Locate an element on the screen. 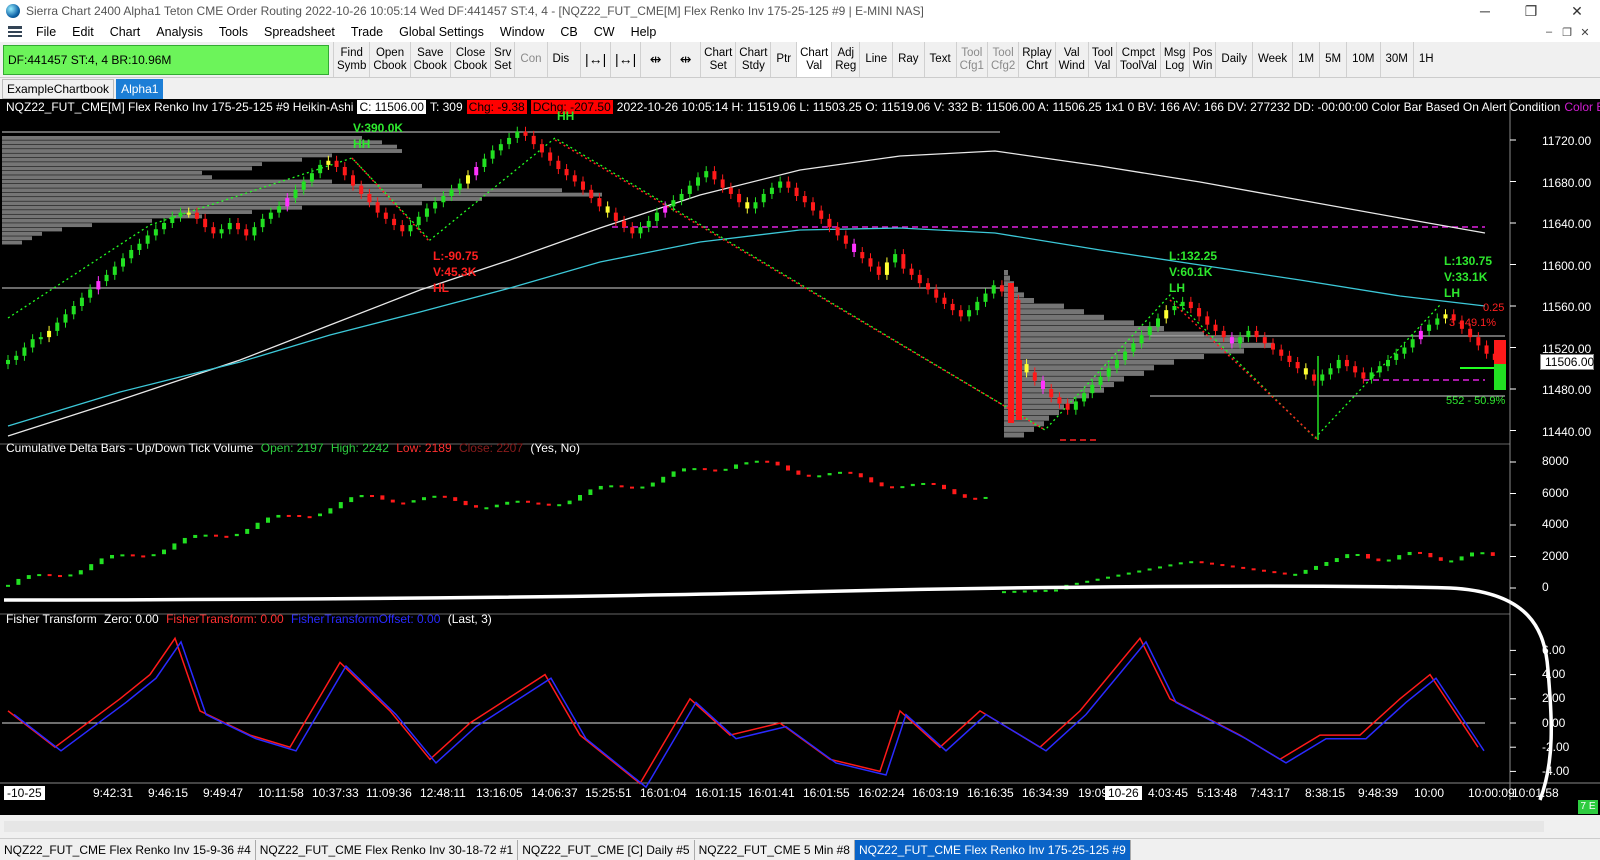  toolbar-button-daily: Daily is located at coordinates (1233, 59).